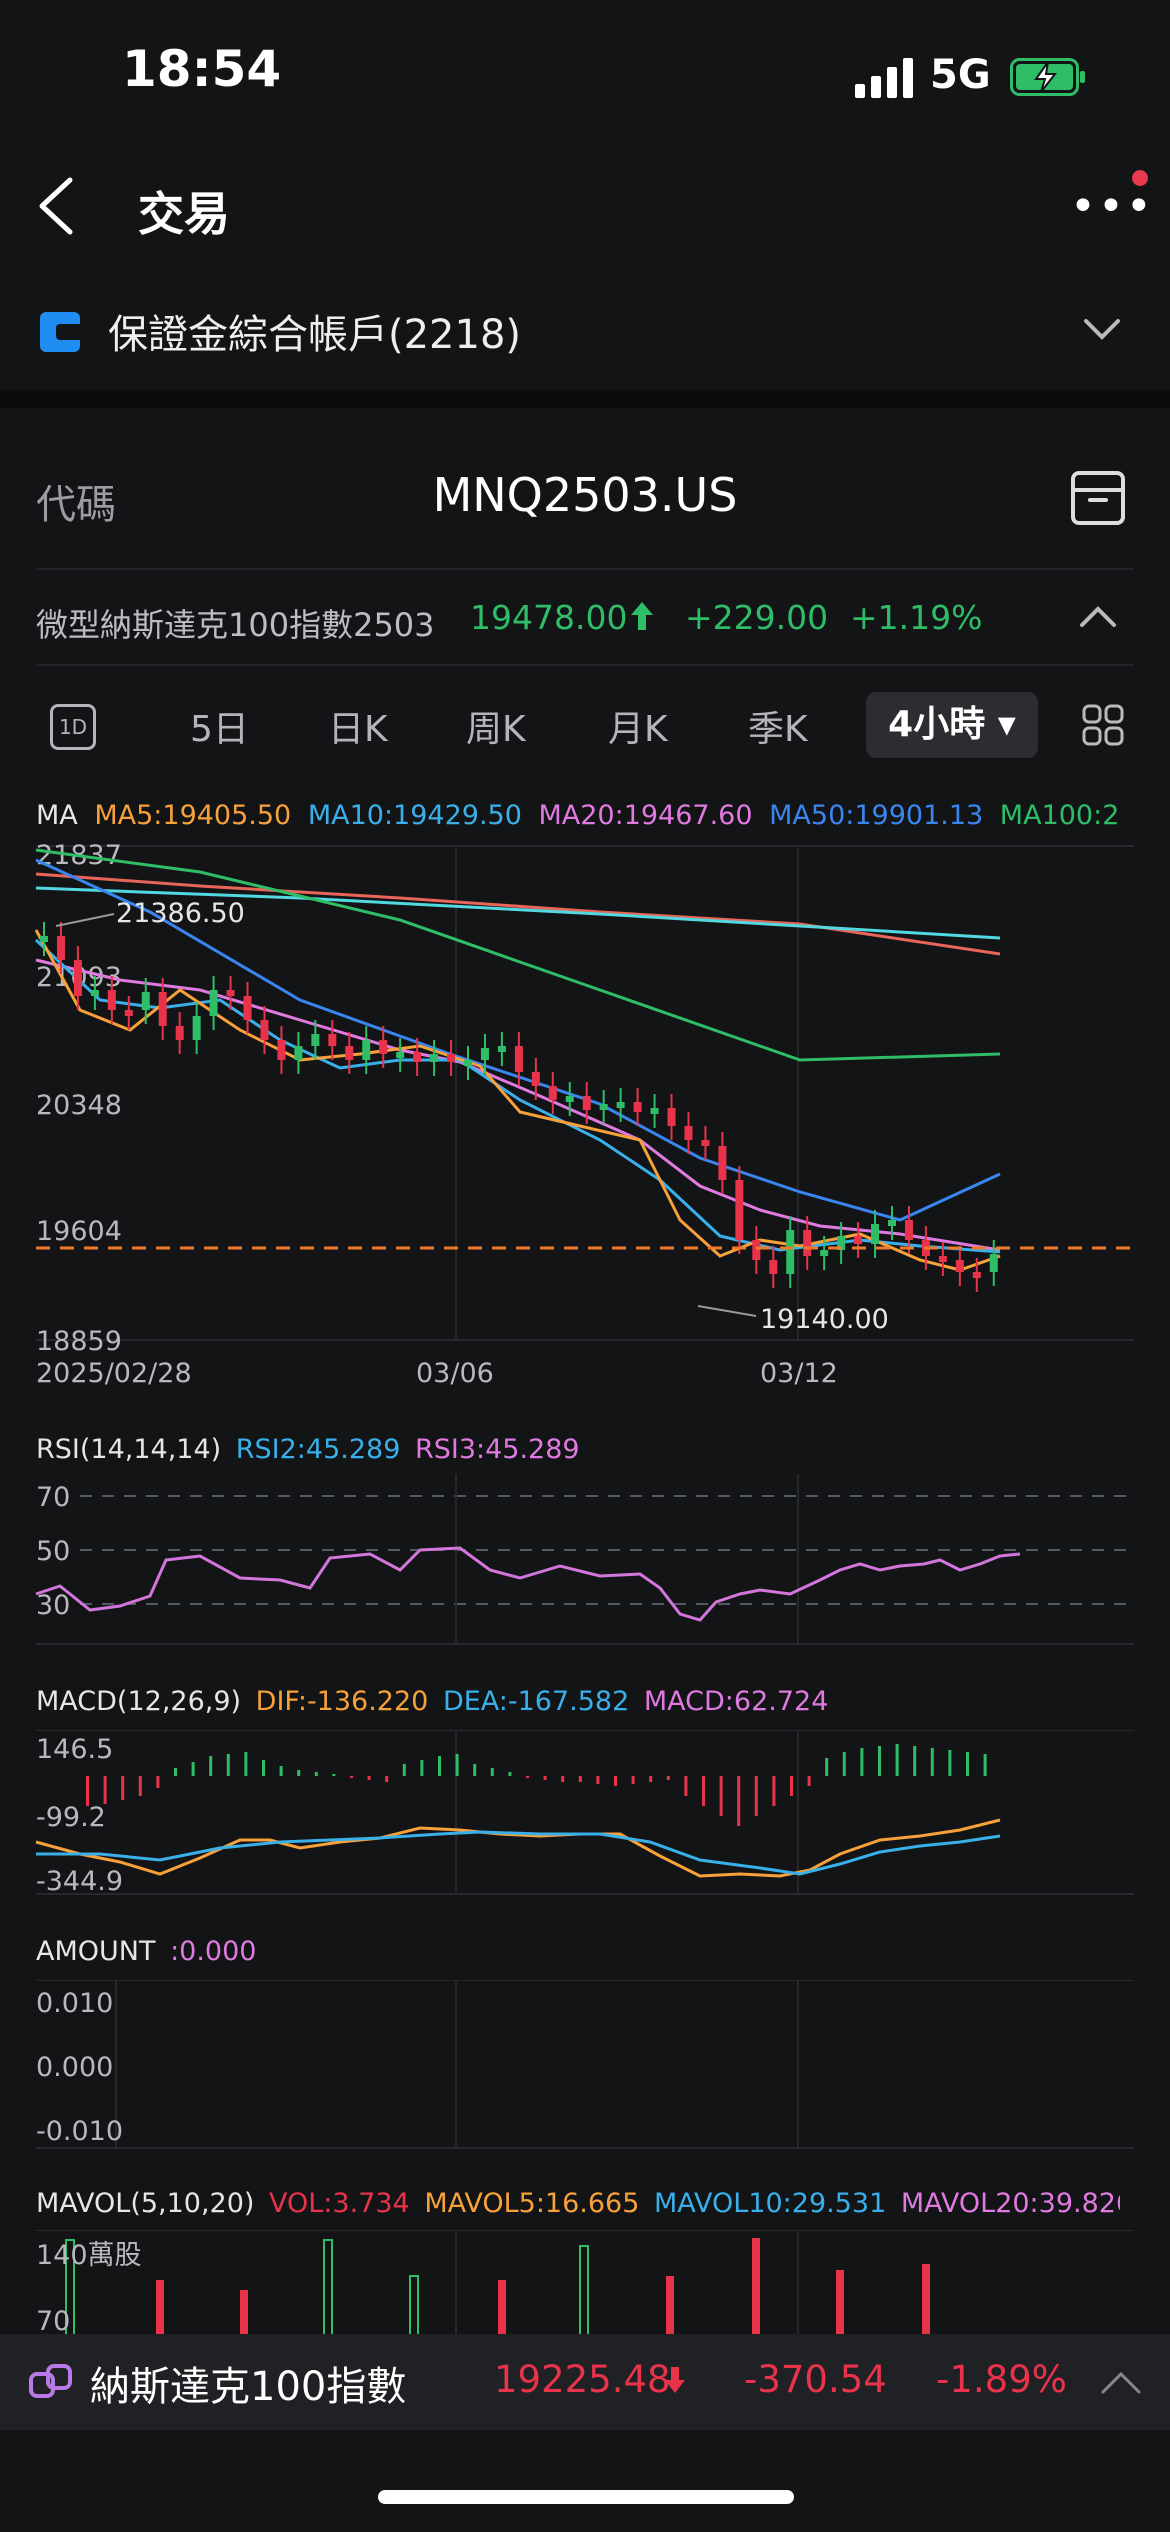  Describe the element at coordinates (318, 1449) in the screenshot. I see `rsi2-value: RSI2:45.289` at that location.